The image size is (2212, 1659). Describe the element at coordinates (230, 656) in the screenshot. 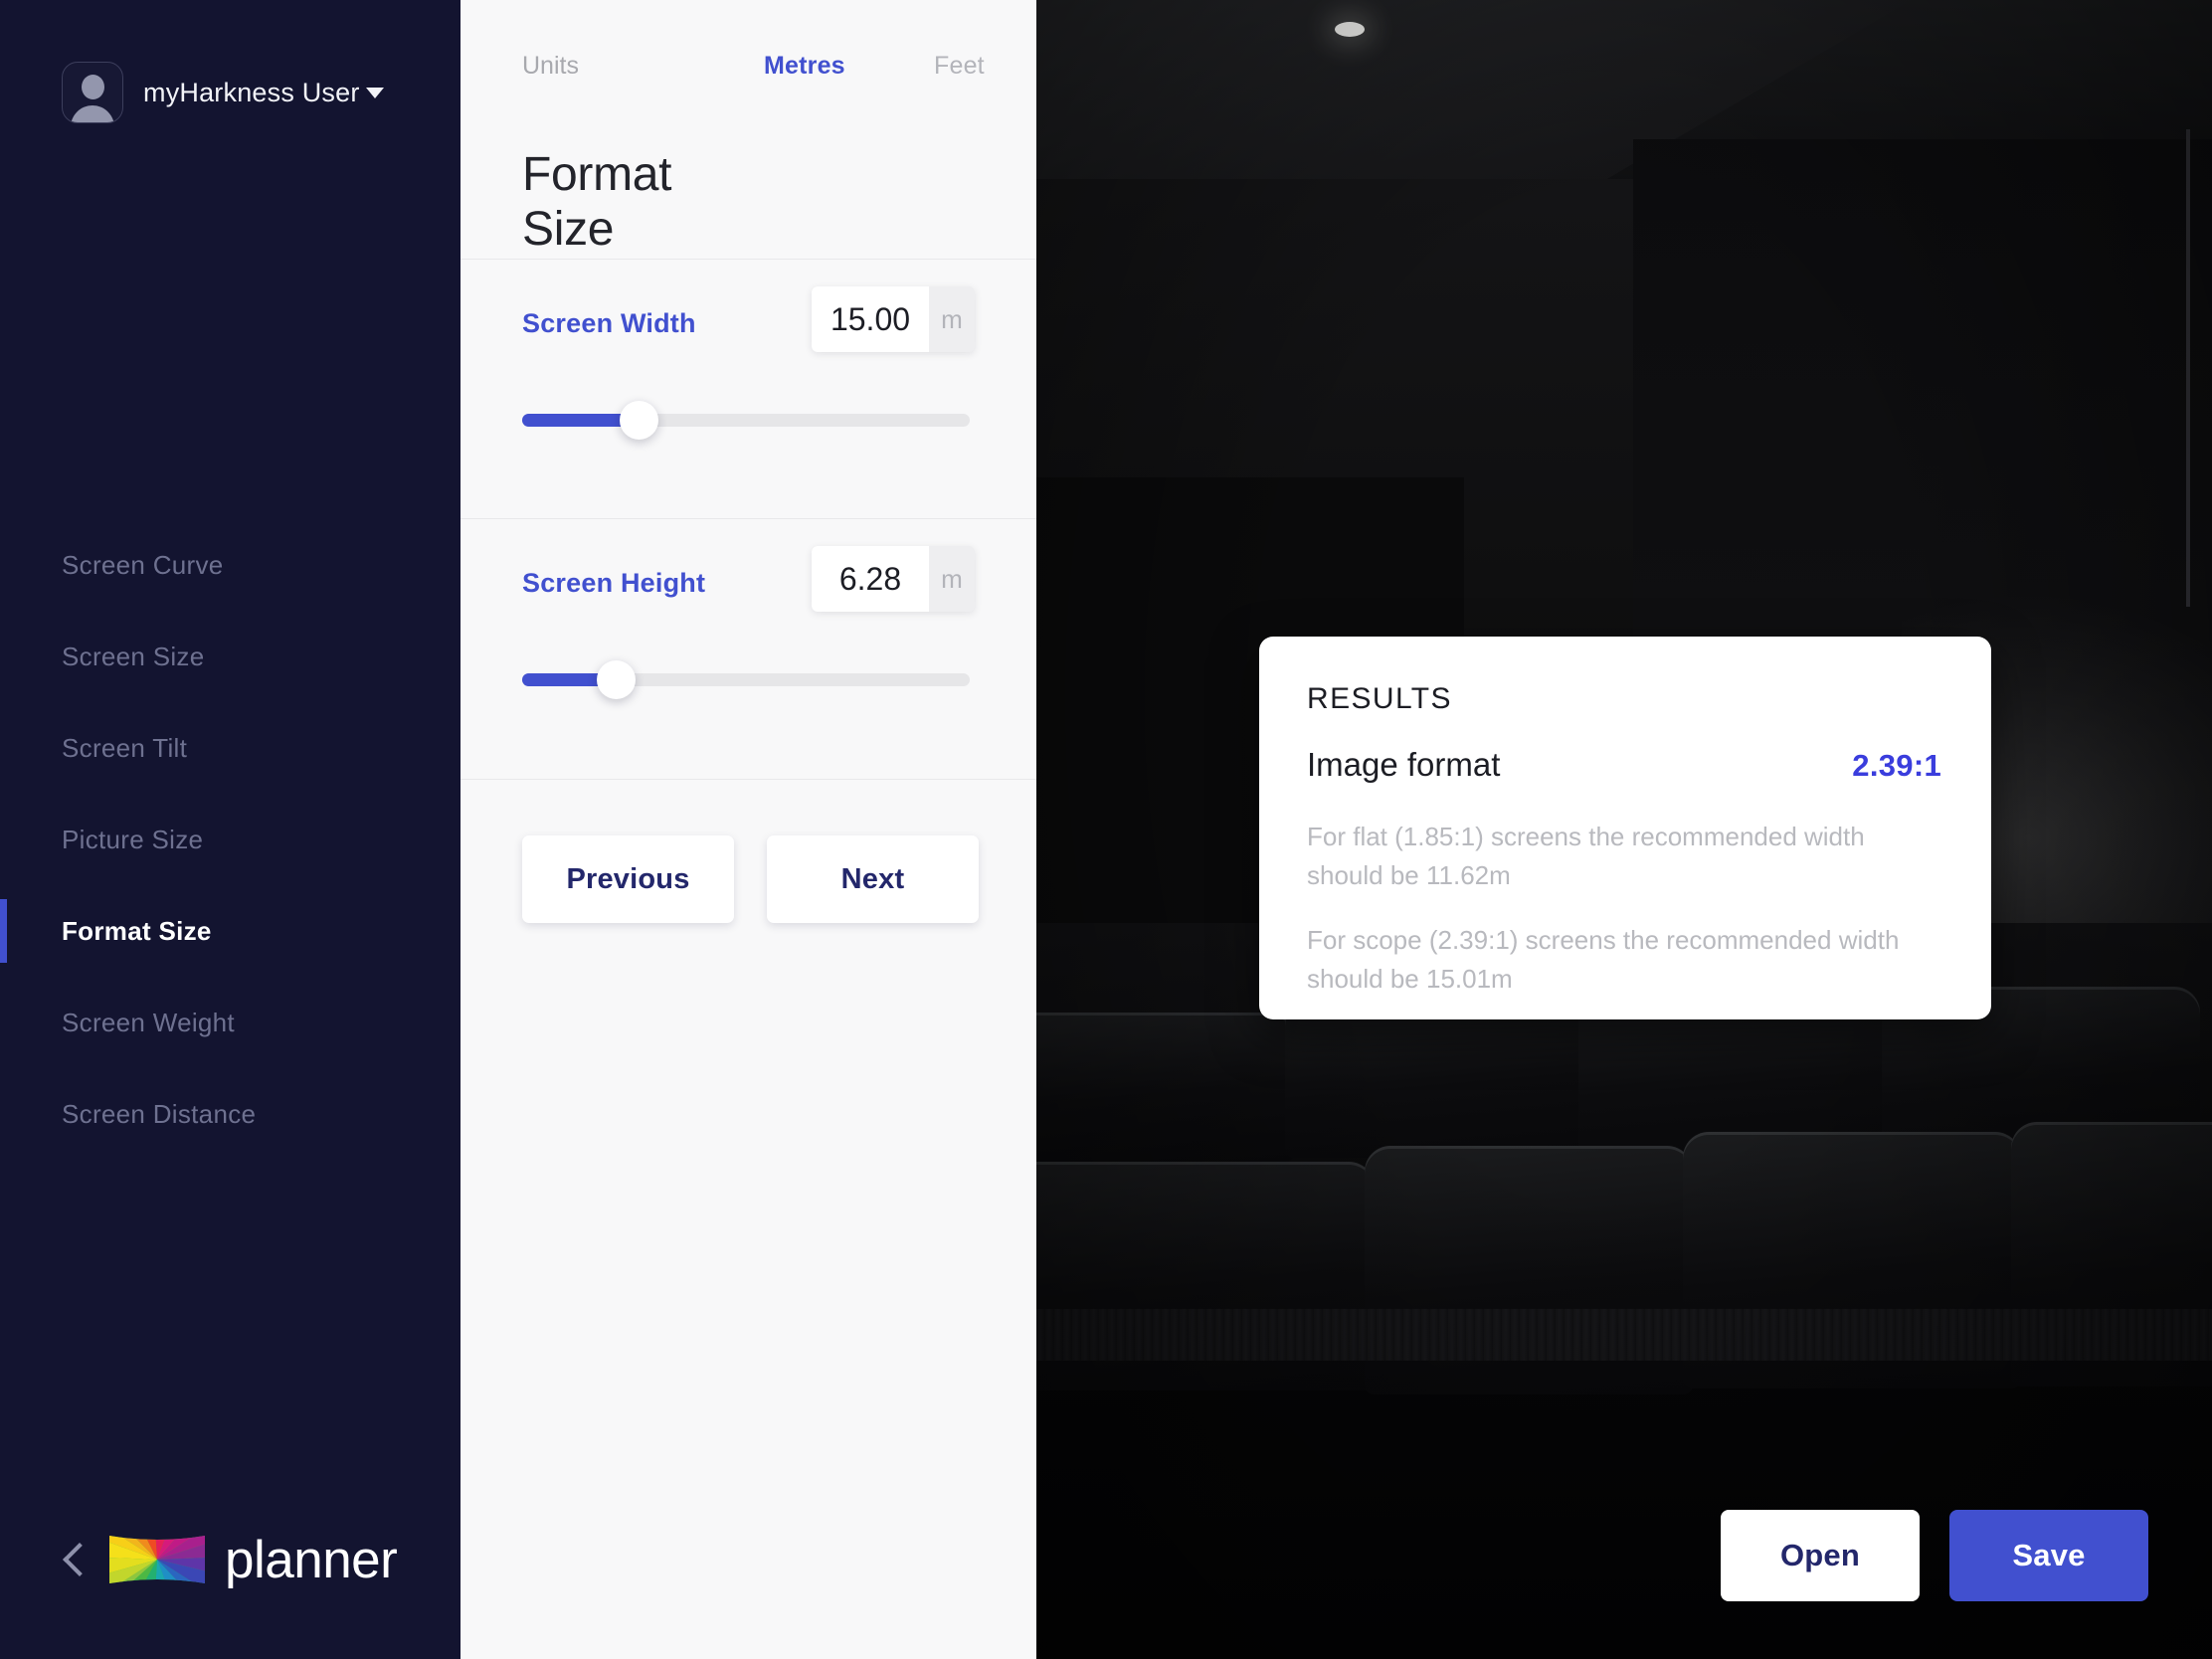

I see `sidebar-item-screen-size: Screen Size` at that location.